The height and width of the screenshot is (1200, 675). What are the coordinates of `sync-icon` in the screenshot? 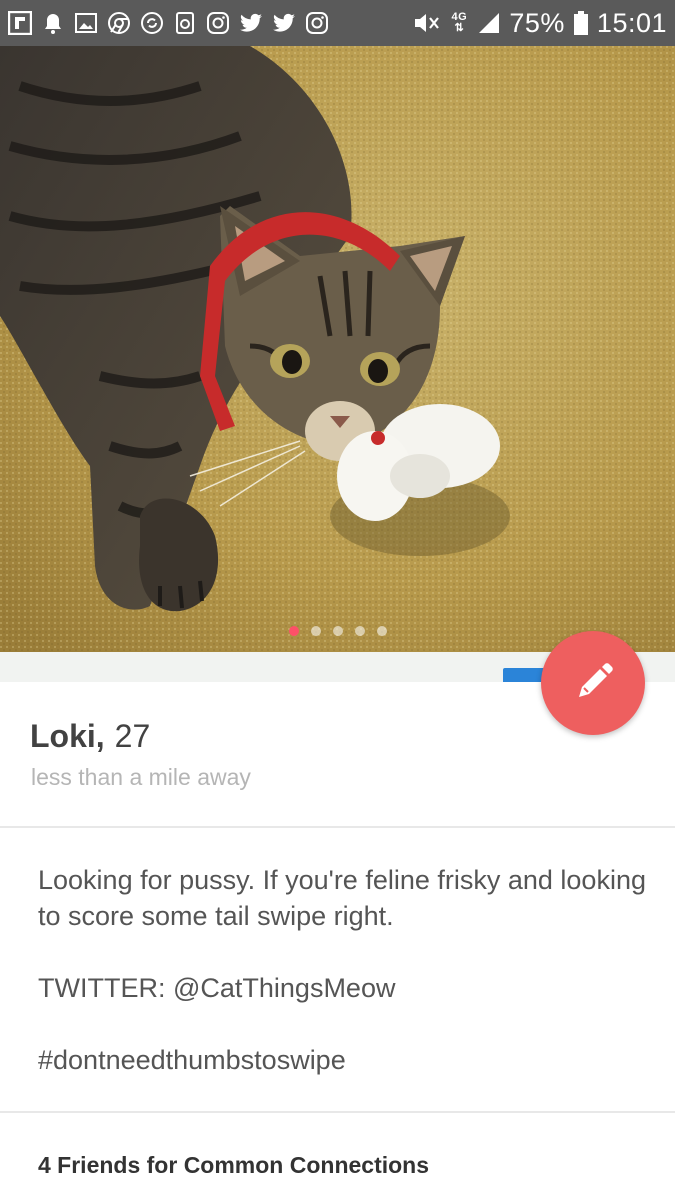 It's located at (152, 23).